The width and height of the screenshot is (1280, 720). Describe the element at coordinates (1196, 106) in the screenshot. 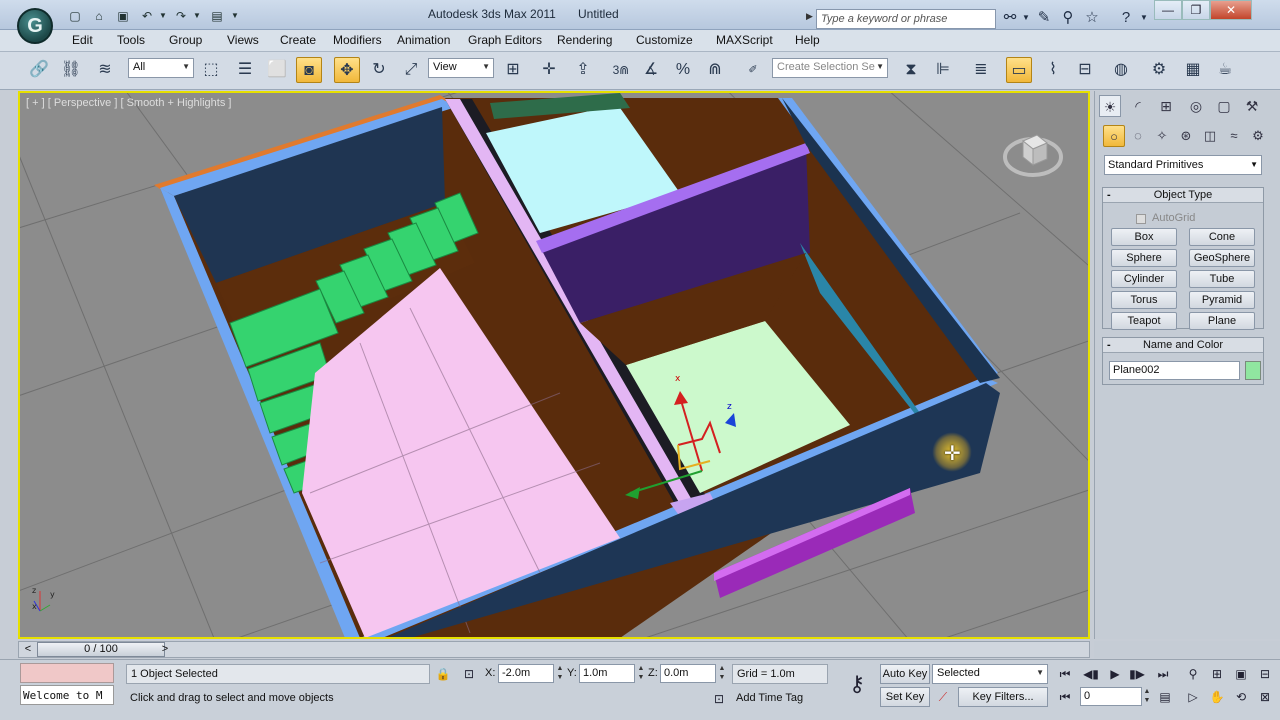

I see `motion-tab-icon: ◎` at that location.